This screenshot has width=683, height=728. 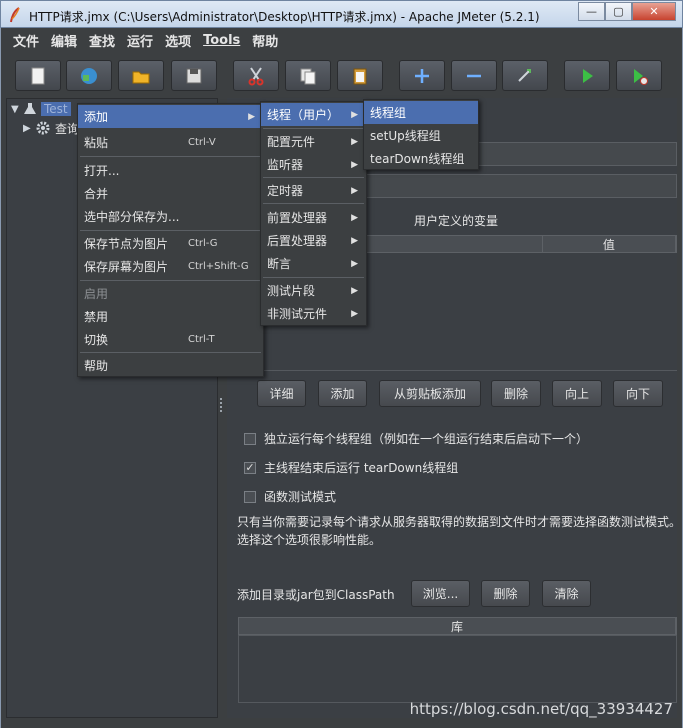 What do you see at coordinates (221, 40) in the screenshot?
I see `menu-tools: Tools` at bounding box center [221, 40].